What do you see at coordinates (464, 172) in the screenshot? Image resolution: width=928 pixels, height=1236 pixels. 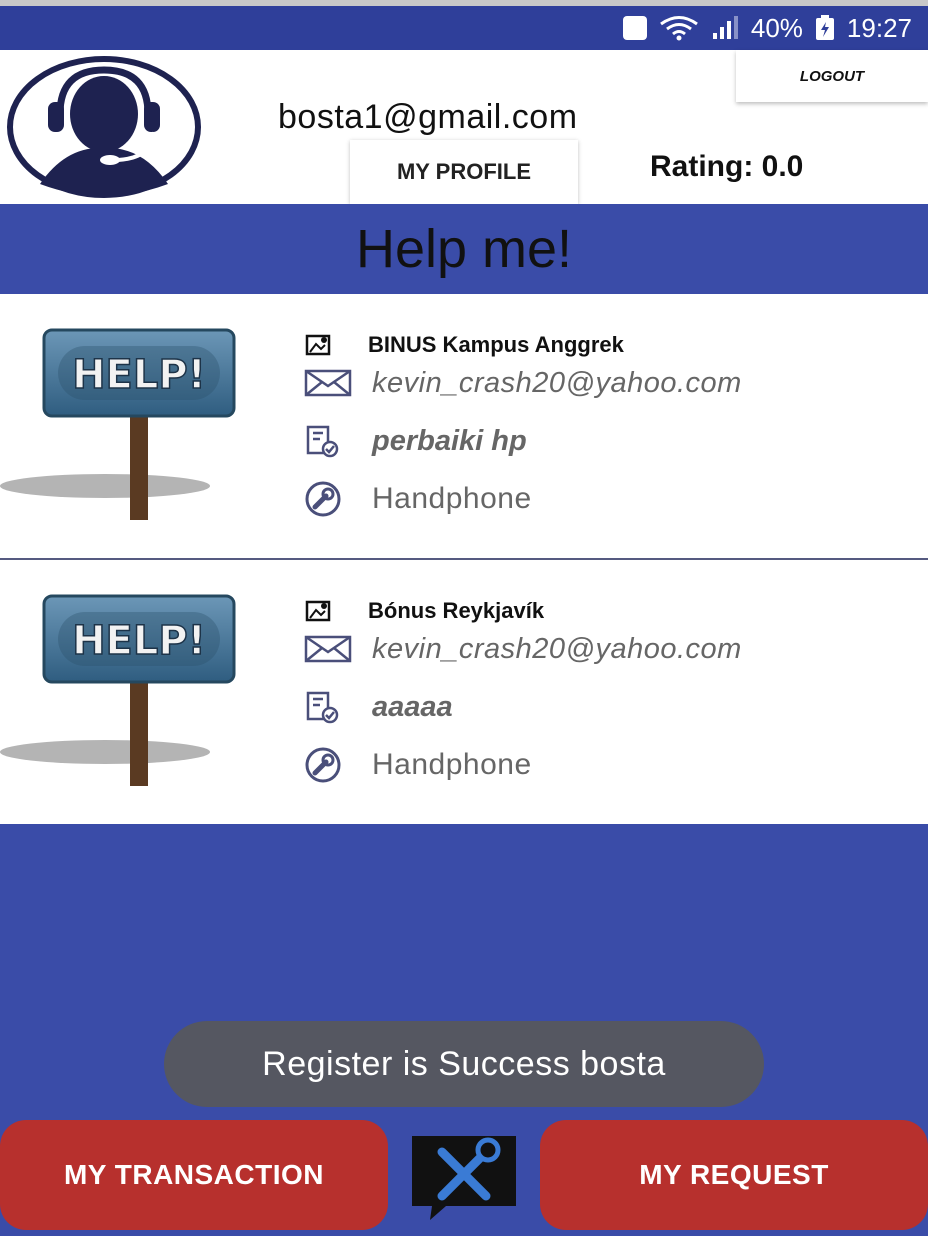 I see `my-profile-button: MY PROFILE` at bounding box center [464, 172].